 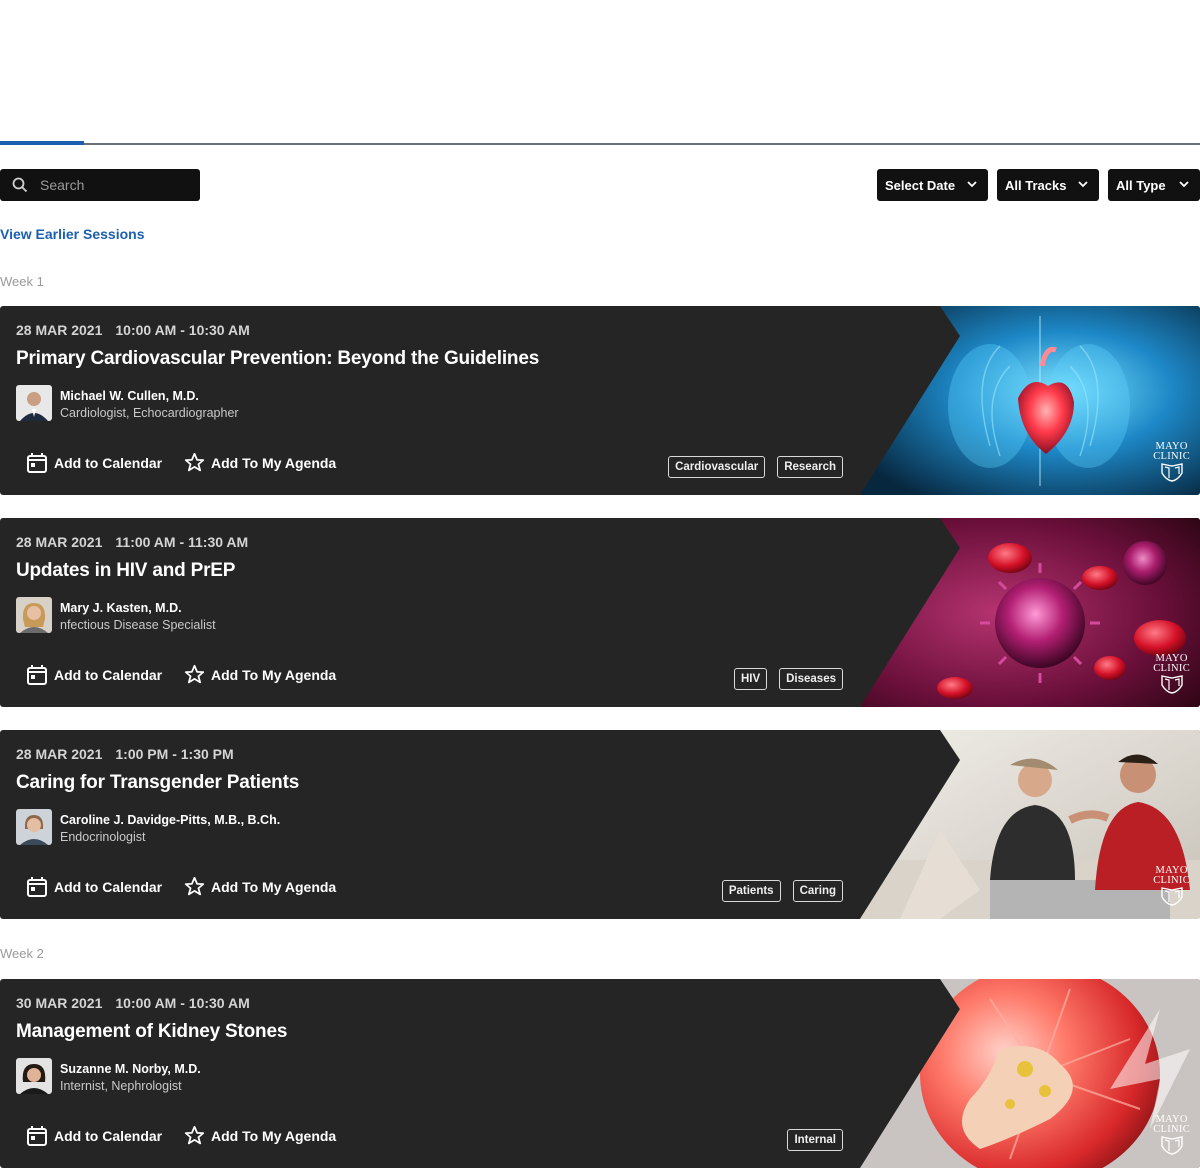 I want to click on week-heading: Week 2, so click(x=22, y=953).